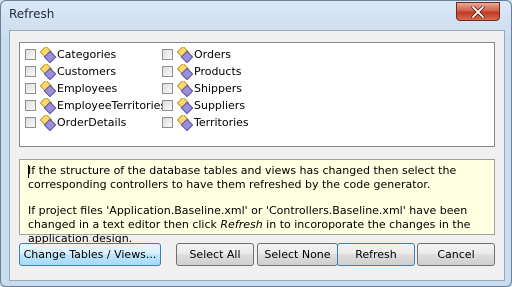 The width and height of the screenshot is (512, 287). Describe the element at coordinates (456, 254) in the screenshot. I see `cancel-button: Cancel` at that location.